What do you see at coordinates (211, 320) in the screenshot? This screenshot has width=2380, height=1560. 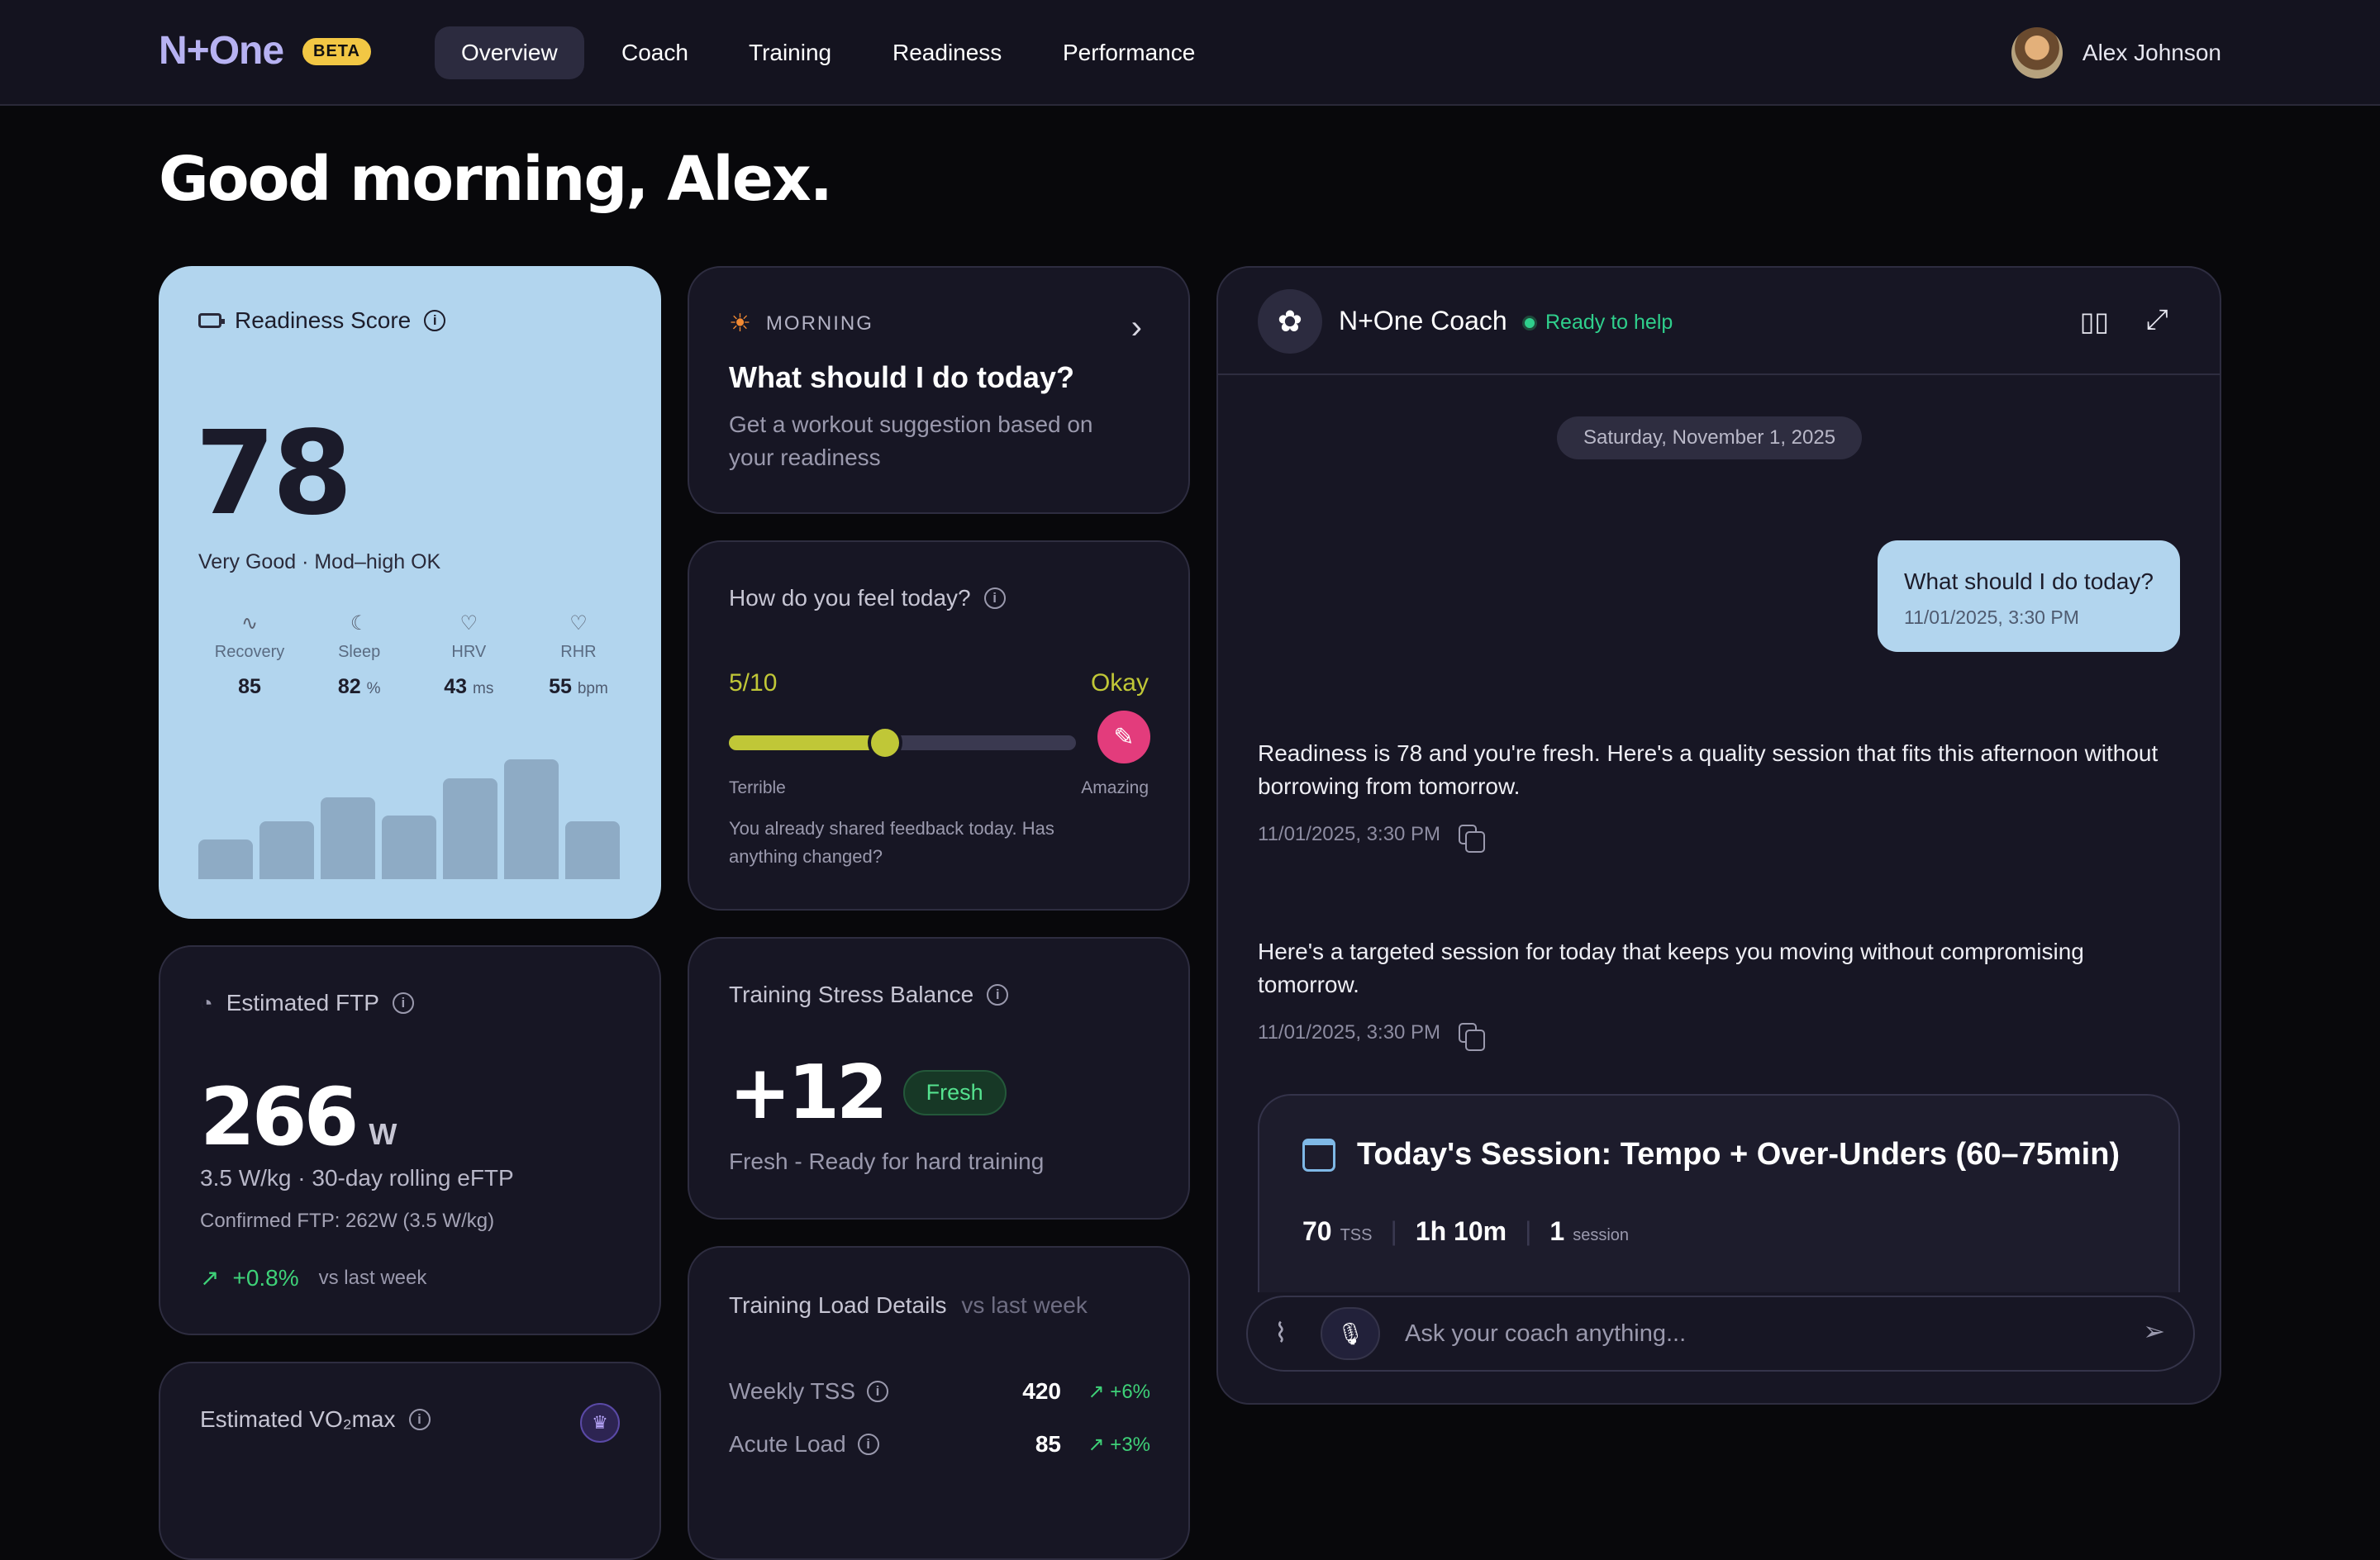 I see `battery-icon` at bounding box center [211, 320].